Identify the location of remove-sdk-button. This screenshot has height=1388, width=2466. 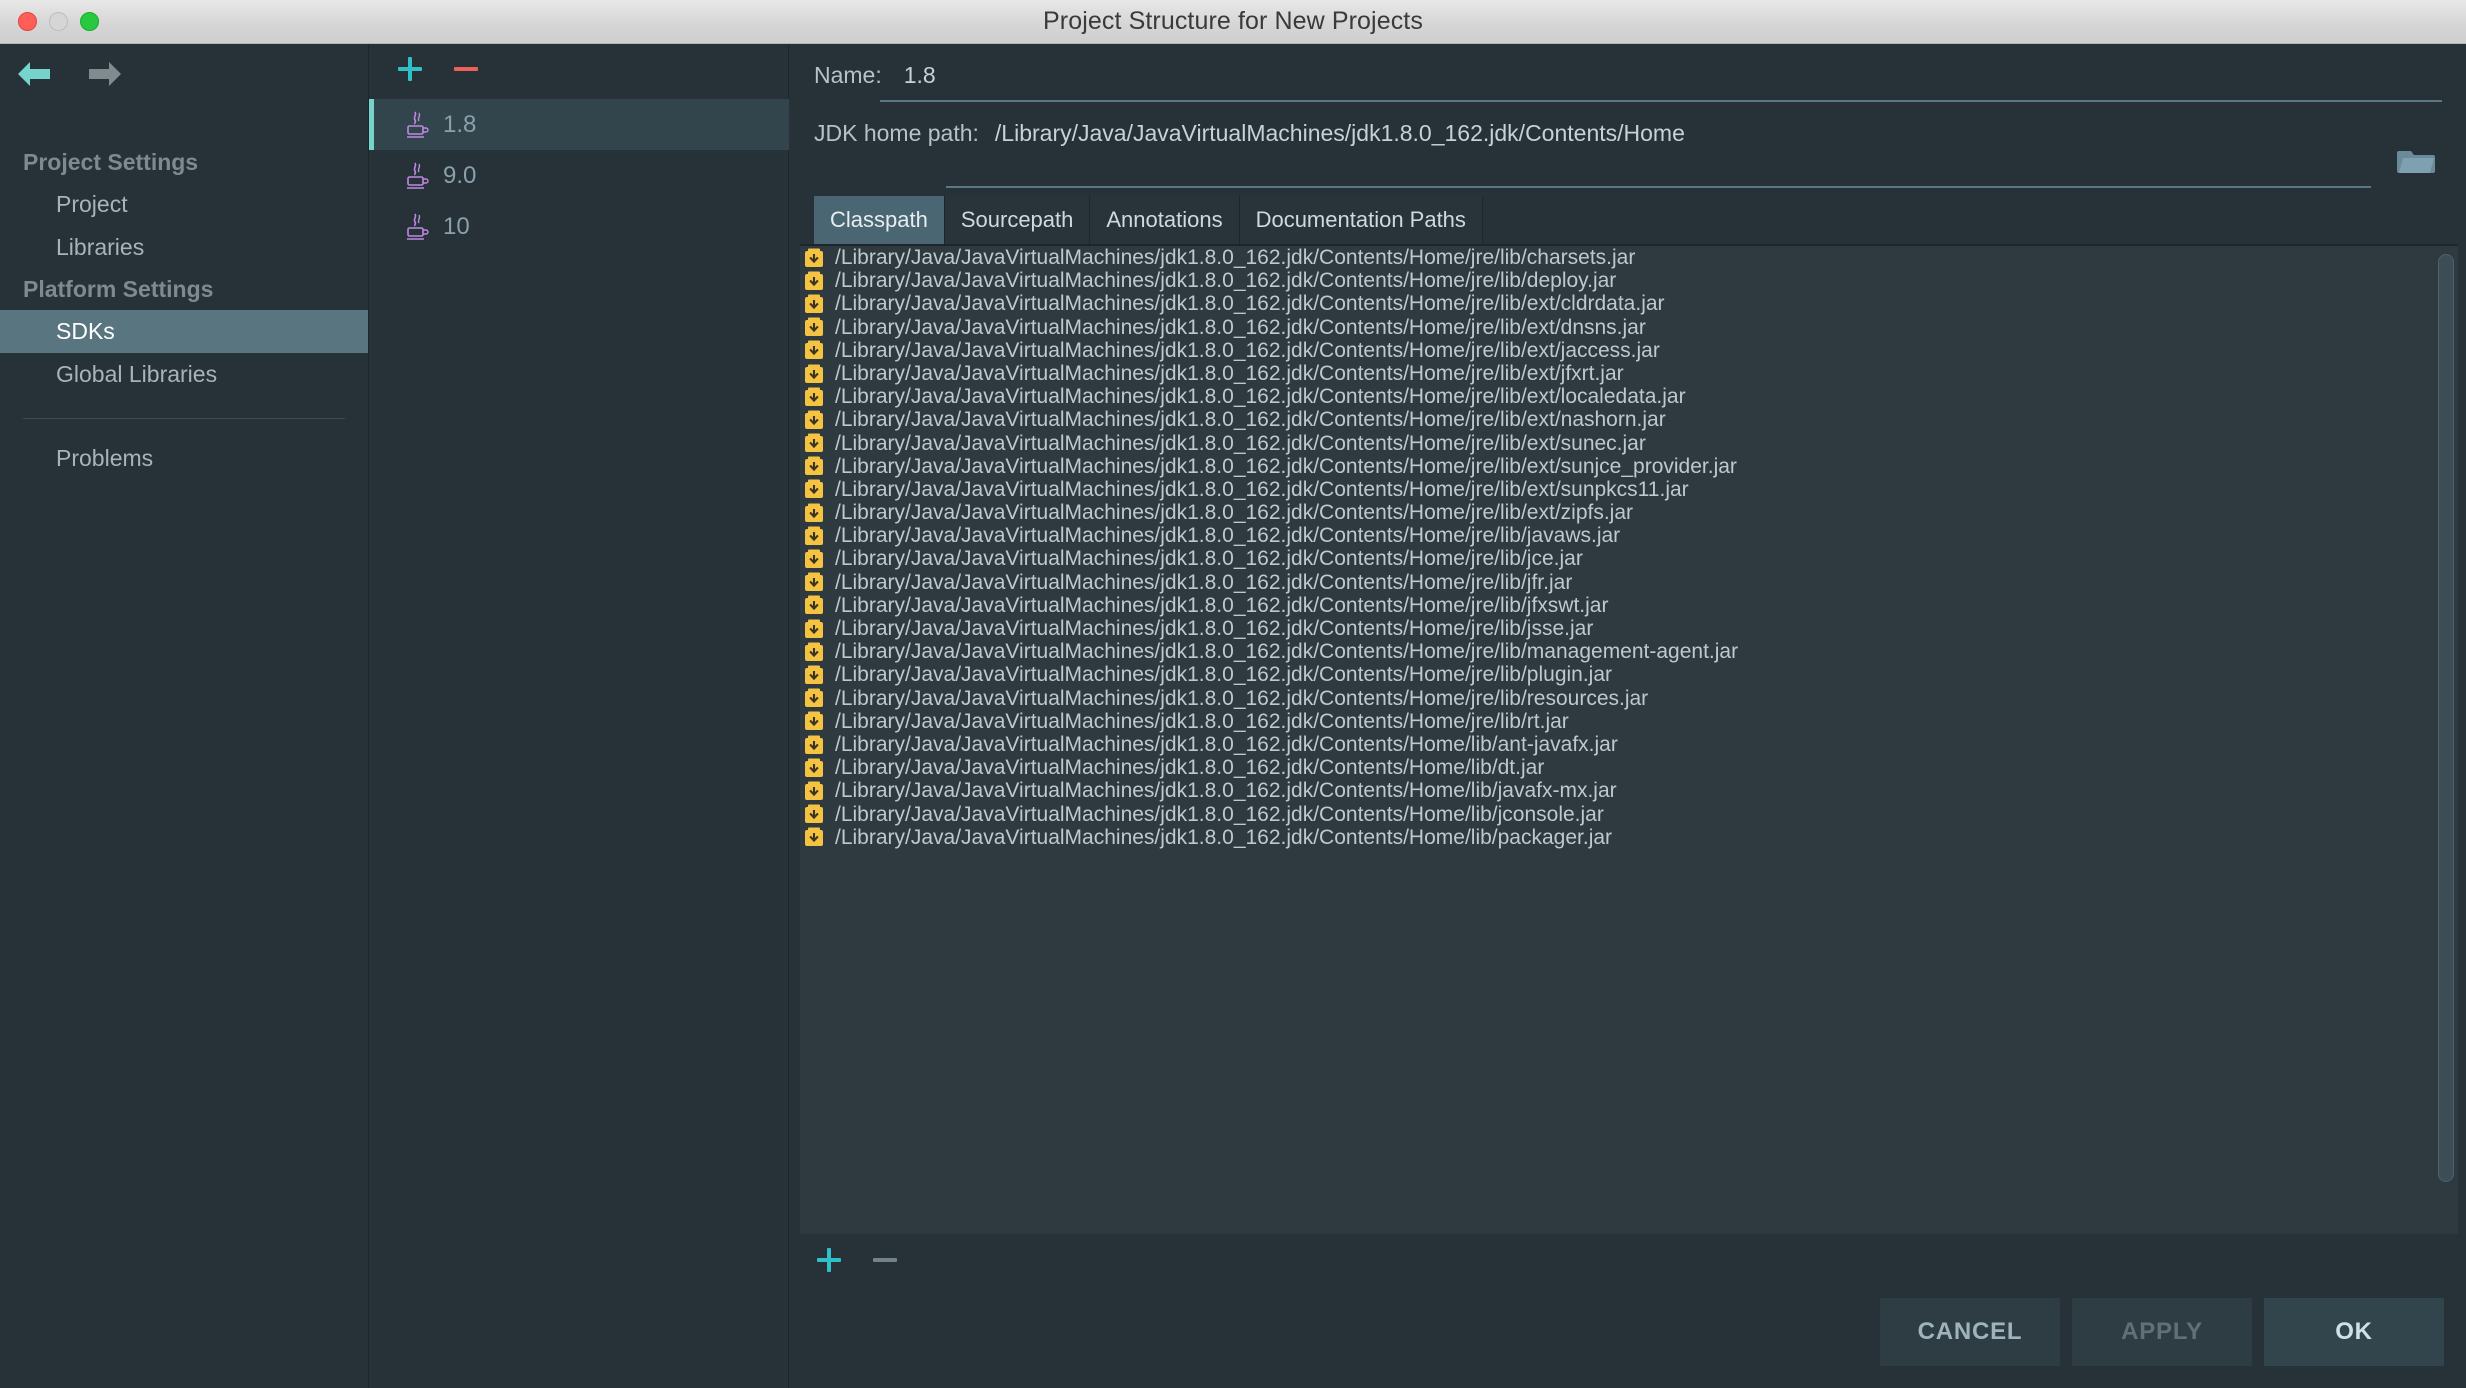
(466, 69).